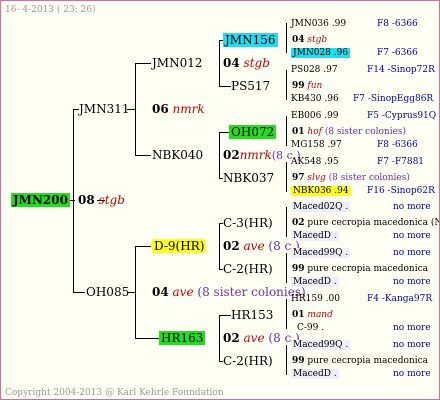 The height and width of the screenshot is (400, 440). What do you see at coordinates (248, 223) in the screenshot?
I see `g4e-node: C-3(HR)` at bounding box center [248, 223].